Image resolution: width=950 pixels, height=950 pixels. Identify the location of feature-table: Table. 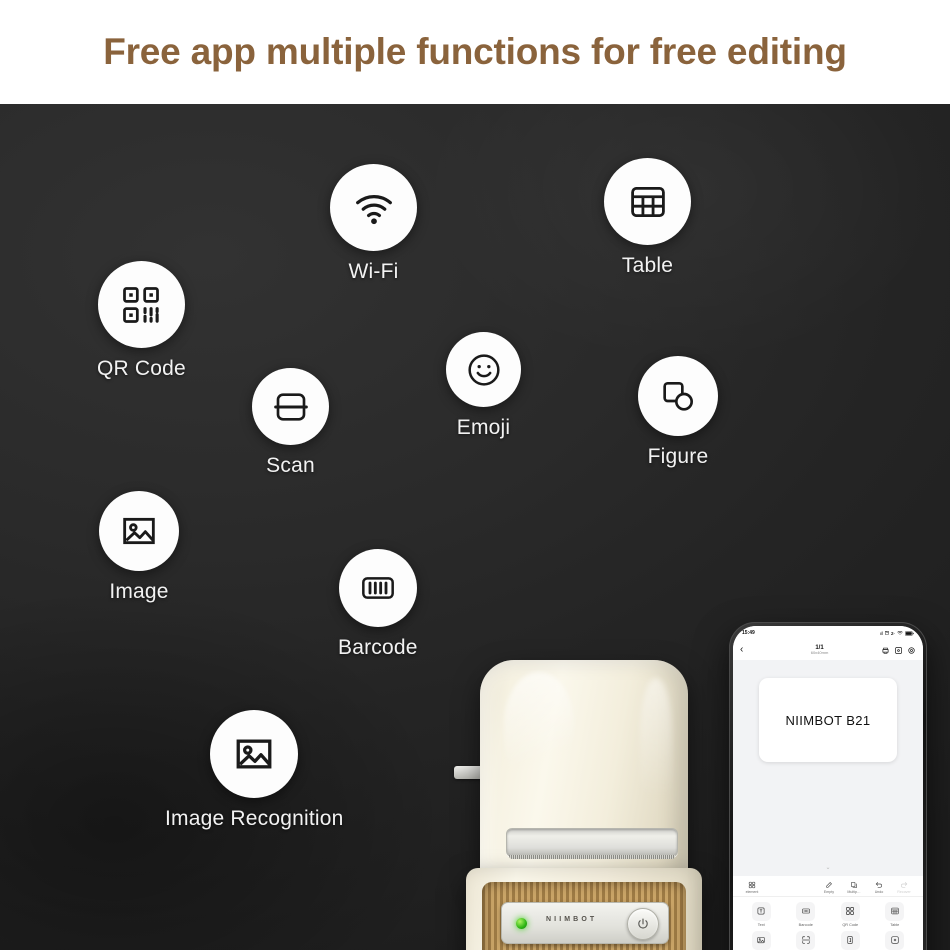
(647, 218).